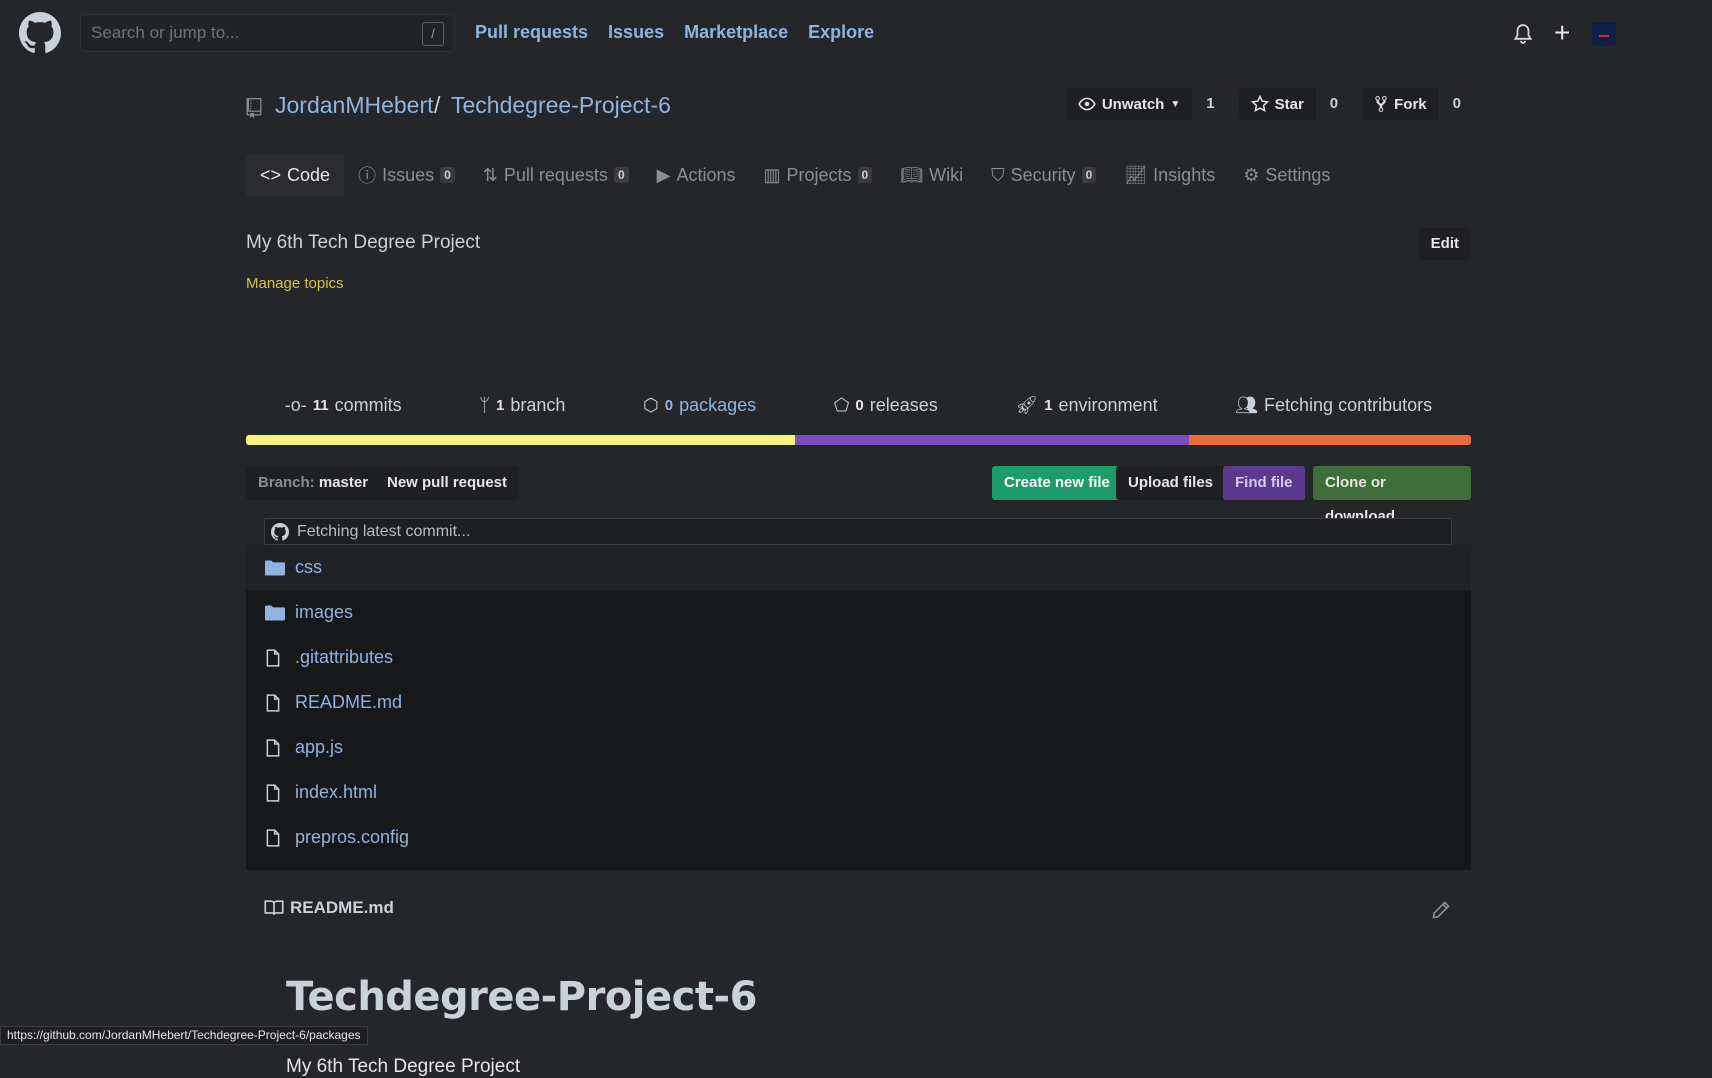 The image size is (1712, 1078). Describe the element at coordinates (531, 32) in the screenshot. I see `nav-pull-requests: Pull requests` at that location.